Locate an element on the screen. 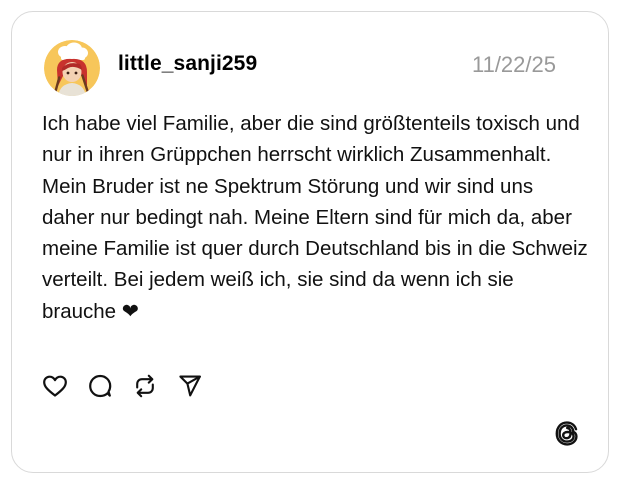 Image resolution: width=620 pixels, height=485 pixels. repost-arrows-icon is located at coordinates (145, 386).